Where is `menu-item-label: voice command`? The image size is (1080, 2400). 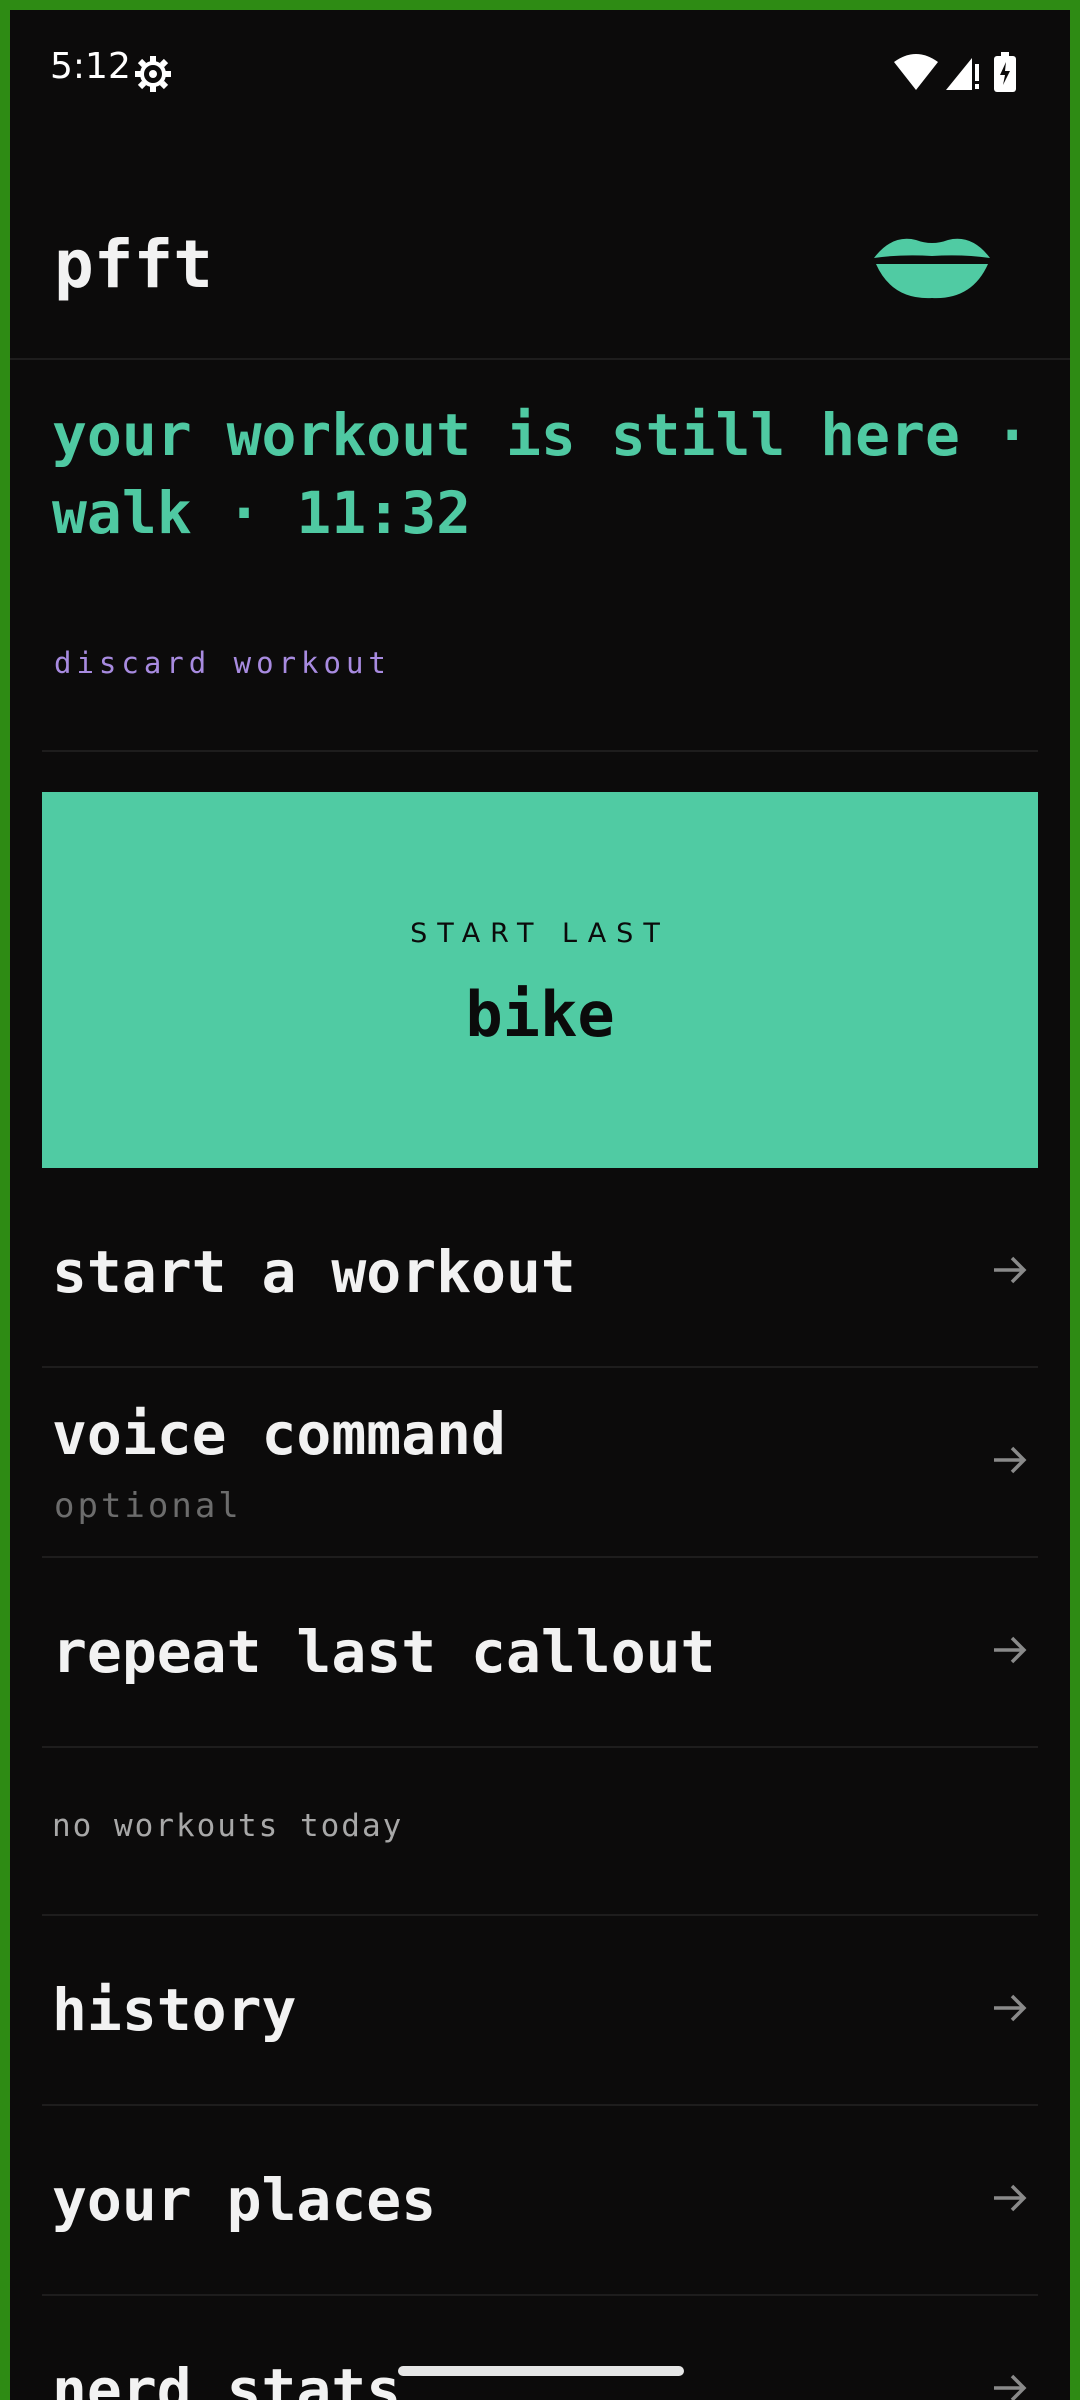
menu-item-label: voice command is located at coordinates (279, 1434).